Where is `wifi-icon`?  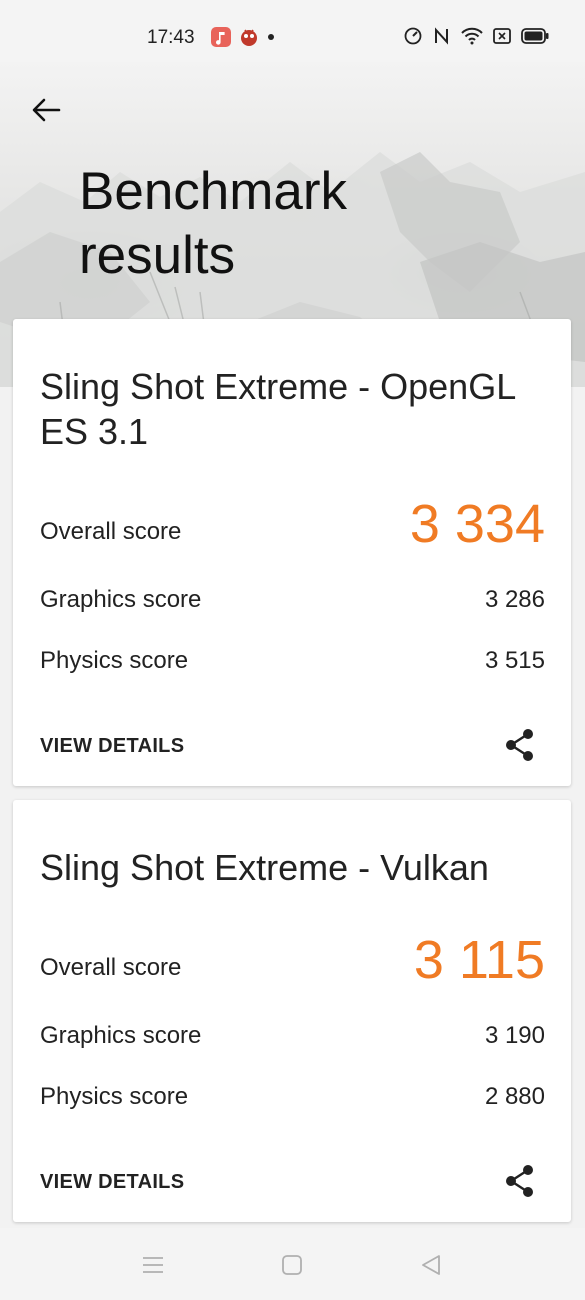
wifi-icon is located at coordinates (472, 36).